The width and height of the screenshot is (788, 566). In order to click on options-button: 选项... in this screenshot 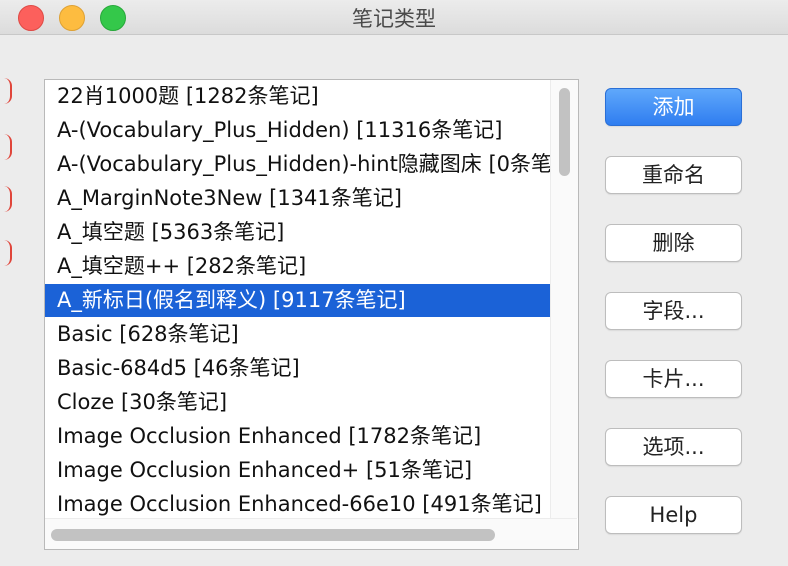, I will do `click(673, 447)`.